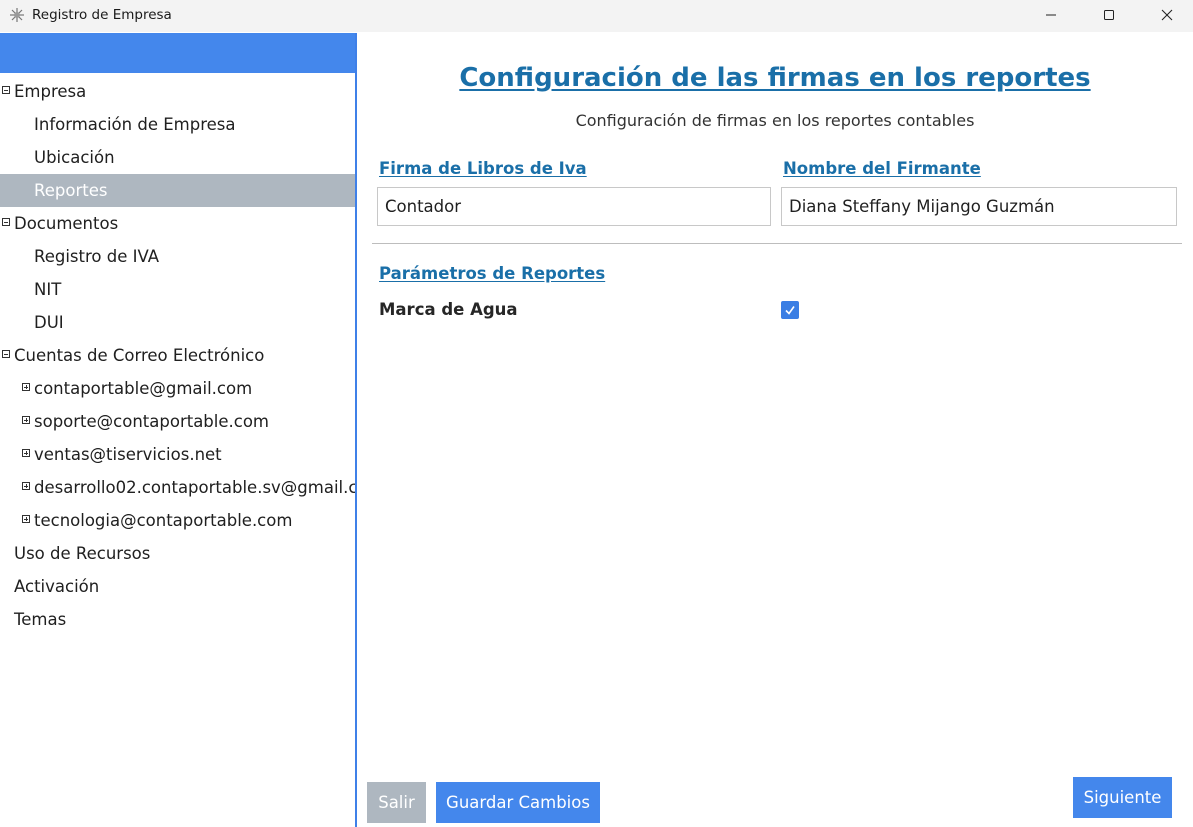 Image resolution: width=1193 pixels, height=827 pixels. I want to click on sidebar-item: desarrollo02.contaportable.sv@gmail.com, so click(177, 487).